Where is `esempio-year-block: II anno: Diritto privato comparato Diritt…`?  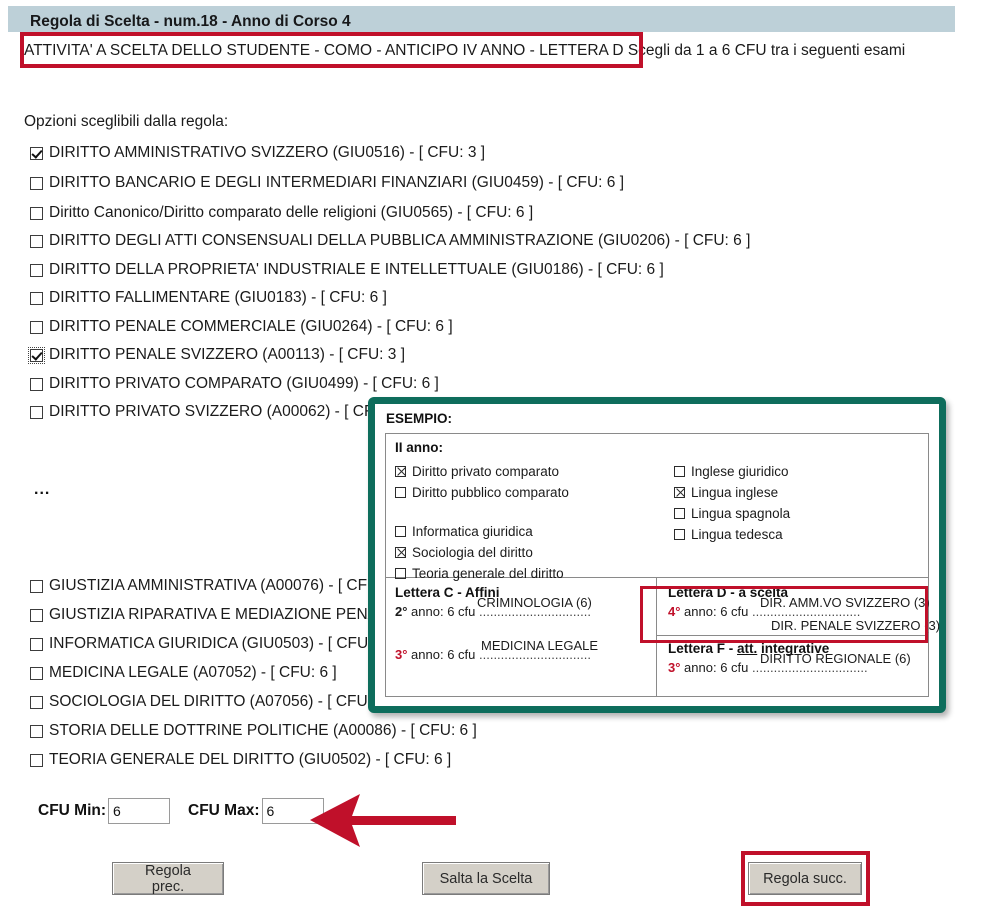
esempio-year-block: II anno: Diritto privato comparato Diritt… is located at coordinates (657, 507).